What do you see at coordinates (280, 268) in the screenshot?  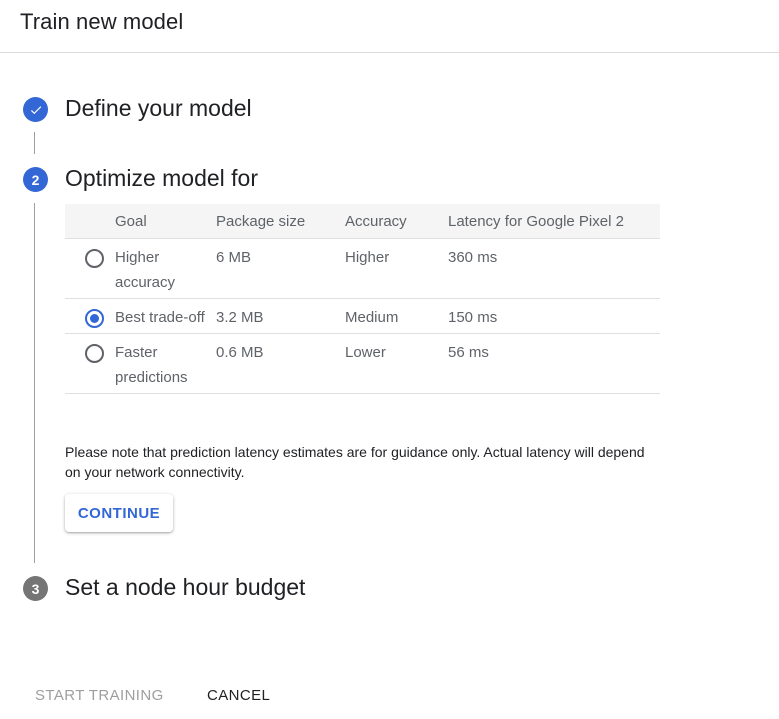 I see `size-cell: 6 MB` at bounding box center [280, 268].